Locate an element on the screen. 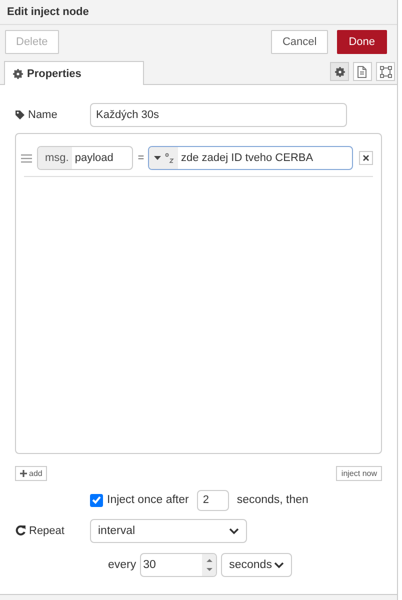 This screenshot has width=402, height=600. field-label: Repeat is located at coordinates (46, 530).